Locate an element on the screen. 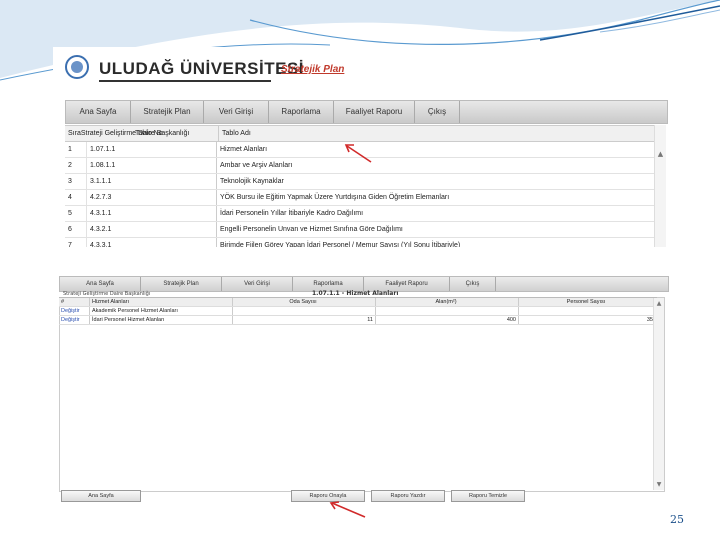 This screenshot has width=720, height=540. row-code: 1.07.1.1 is located at coordinates (151, 149).